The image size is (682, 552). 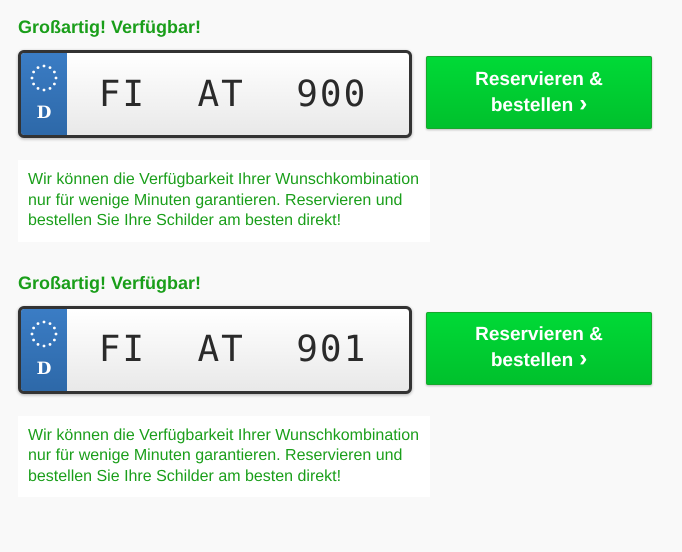 What do you see at coordinates (332, 349) in the screenshot?
I see `plate-characters: 901` at bounding box center [332, 349].